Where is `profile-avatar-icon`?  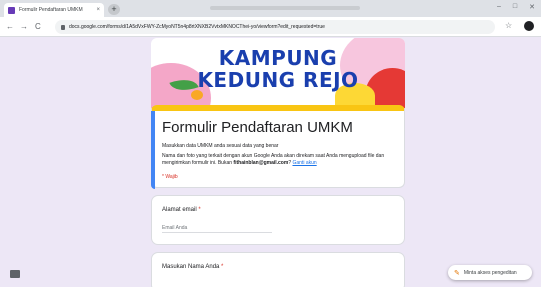 profile-avatar-icon is located at coordinates (529, 26).